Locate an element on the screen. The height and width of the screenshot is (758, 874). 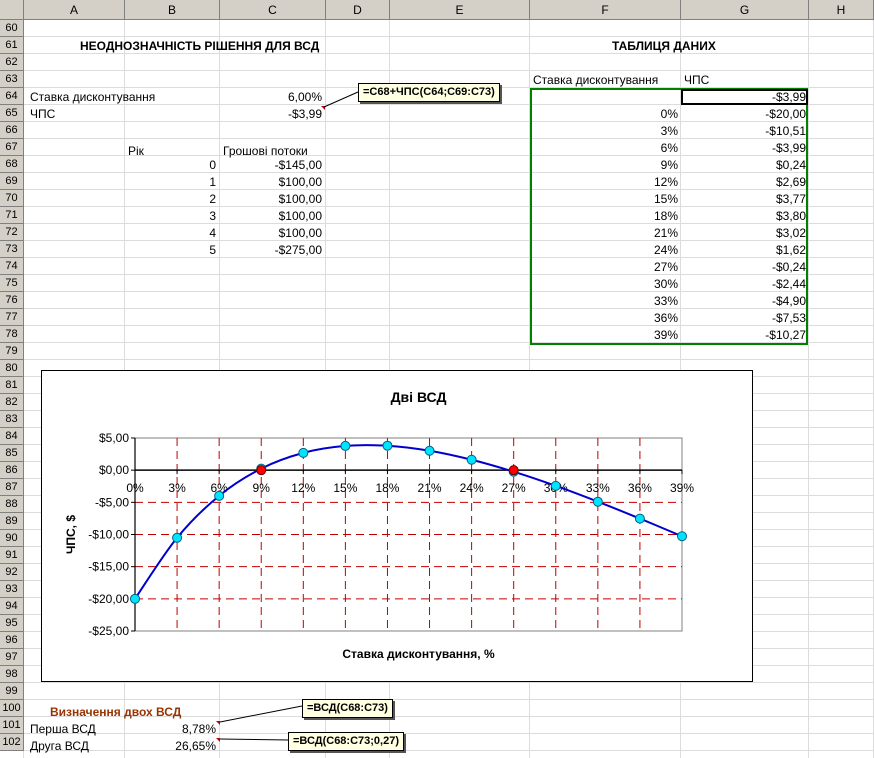
row-header: 87 is located at coordinates (12, 487).